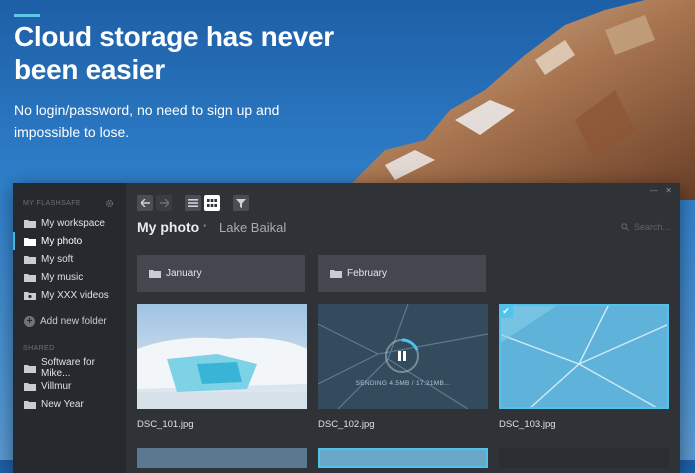 This screenshot has height=473, width=695. I want to click on add-folder-label: Add new folder, so click(73, 321).